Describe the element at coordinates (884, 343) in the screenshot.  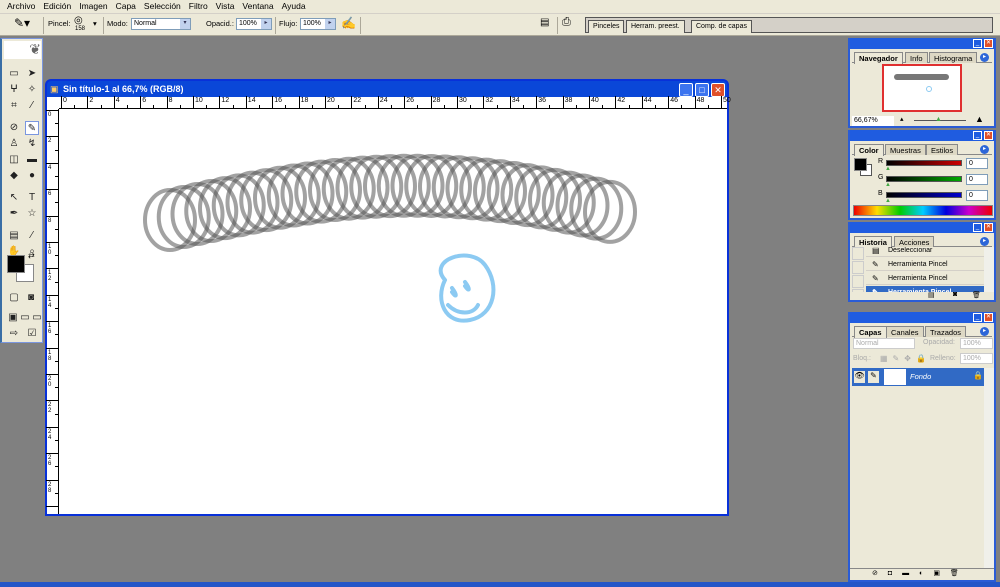
I see `blend-mode-select: Normal` at that location.